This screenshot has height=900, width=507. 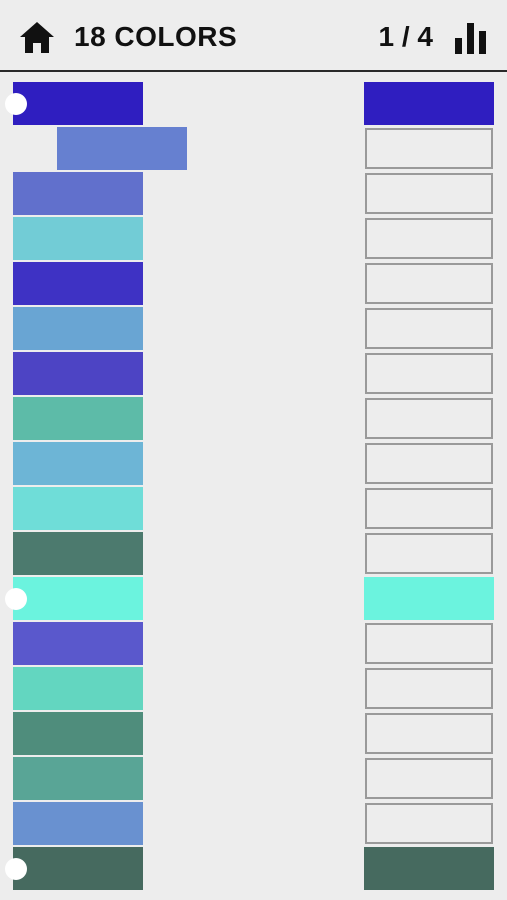 I want to click on level-title: 18 COLORS, so click(x=156, y=36).